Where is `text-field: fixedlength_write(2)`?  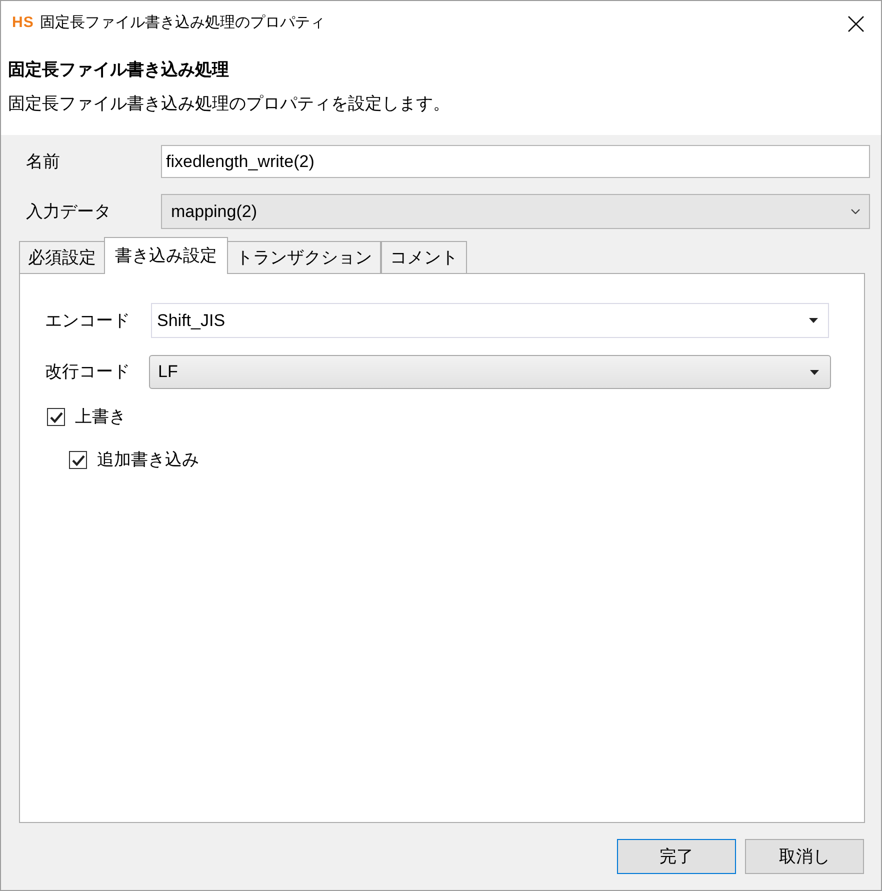
text-field: fixedlength_write(2) is located at coordinates (515, 161).